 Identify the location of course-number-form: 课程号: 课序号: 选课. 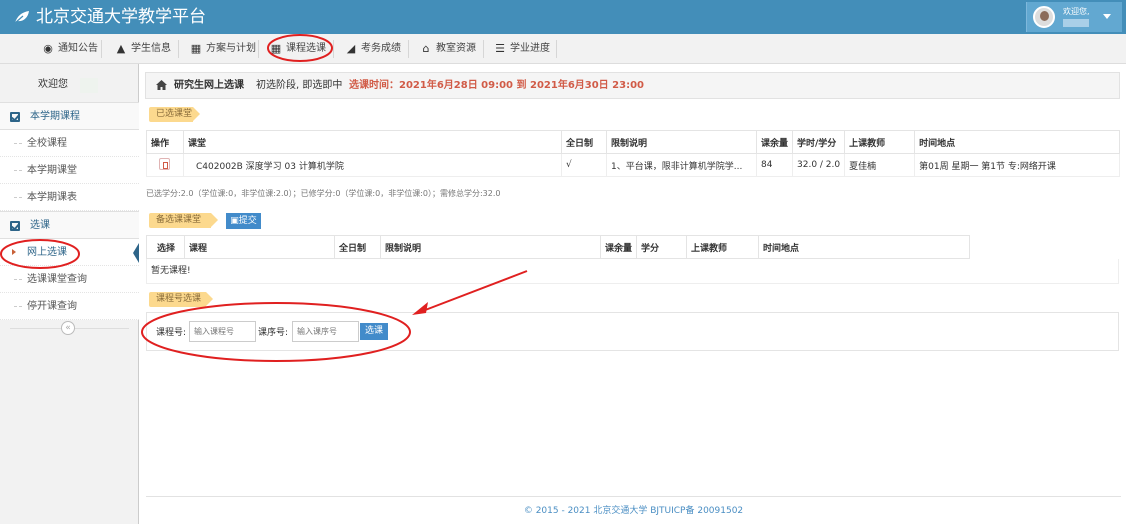
(632, 331).